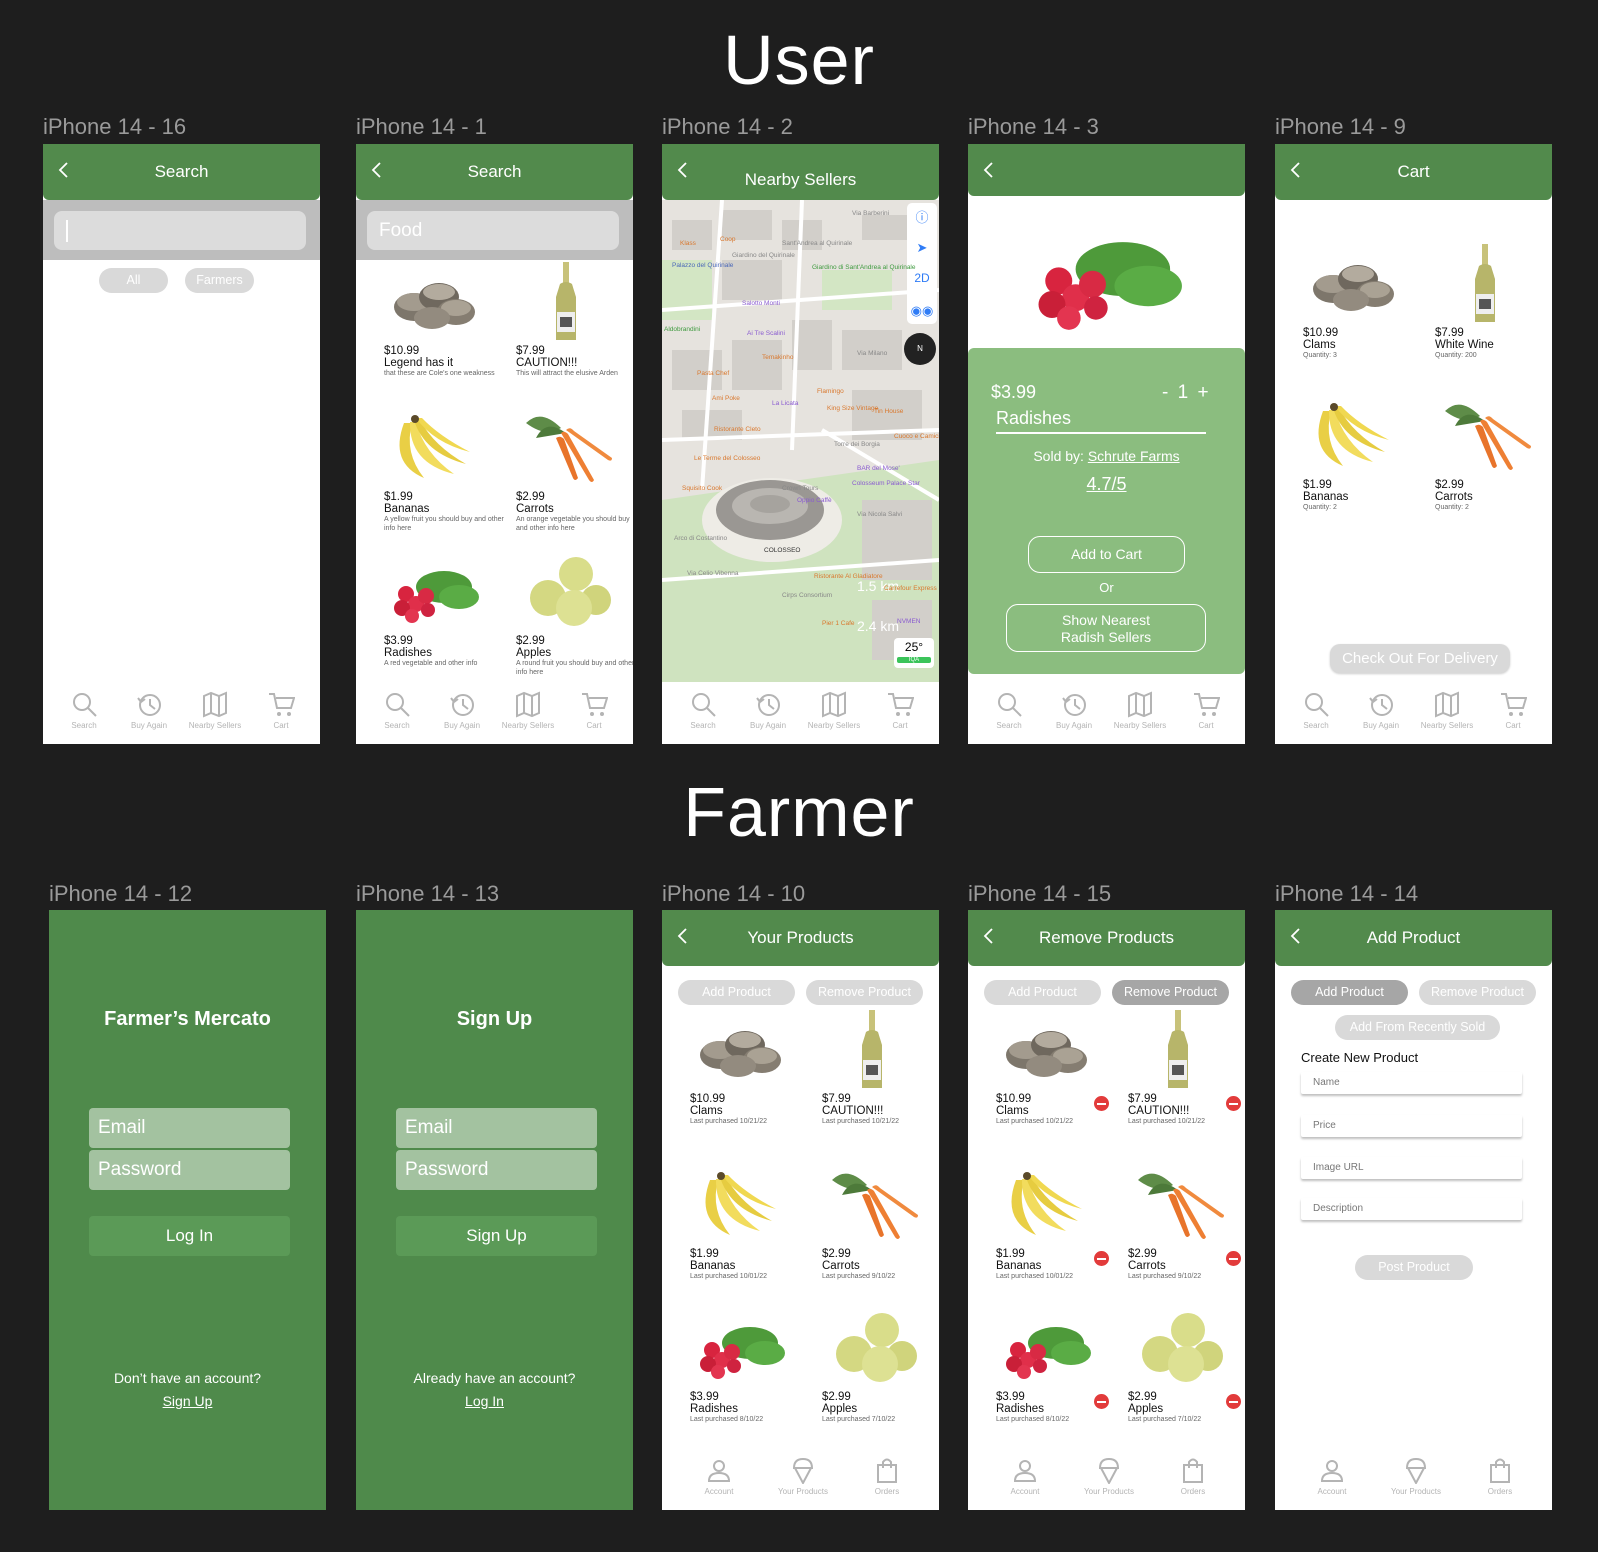 Image resolution: width=1598 pixels, height=1552 pixels. Describe the element at coordinates (852, 408) in the screenshot. I see `map-poi-label: King Size Vintage` at that location.